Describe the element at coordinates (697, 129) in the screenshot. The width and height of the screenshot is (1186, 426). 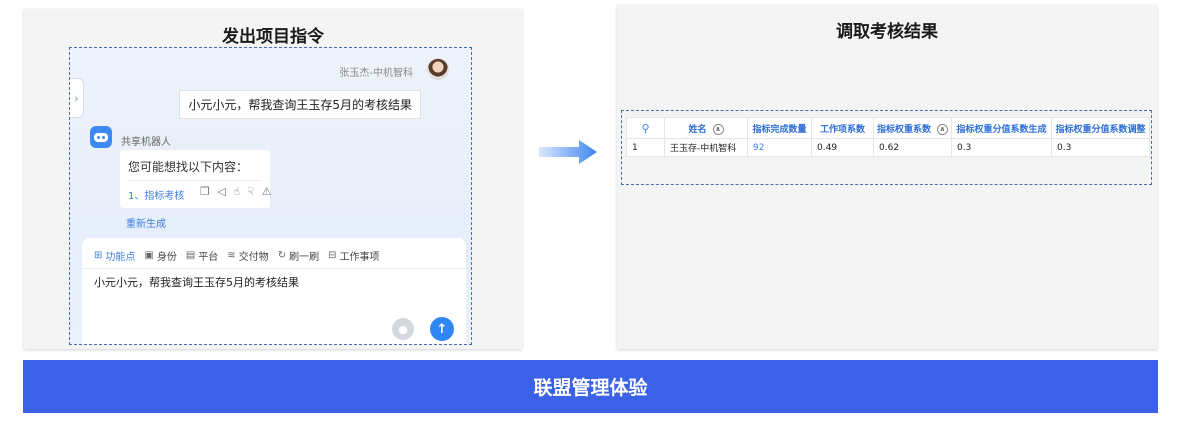
I see `column-label: 姓名` at that location.